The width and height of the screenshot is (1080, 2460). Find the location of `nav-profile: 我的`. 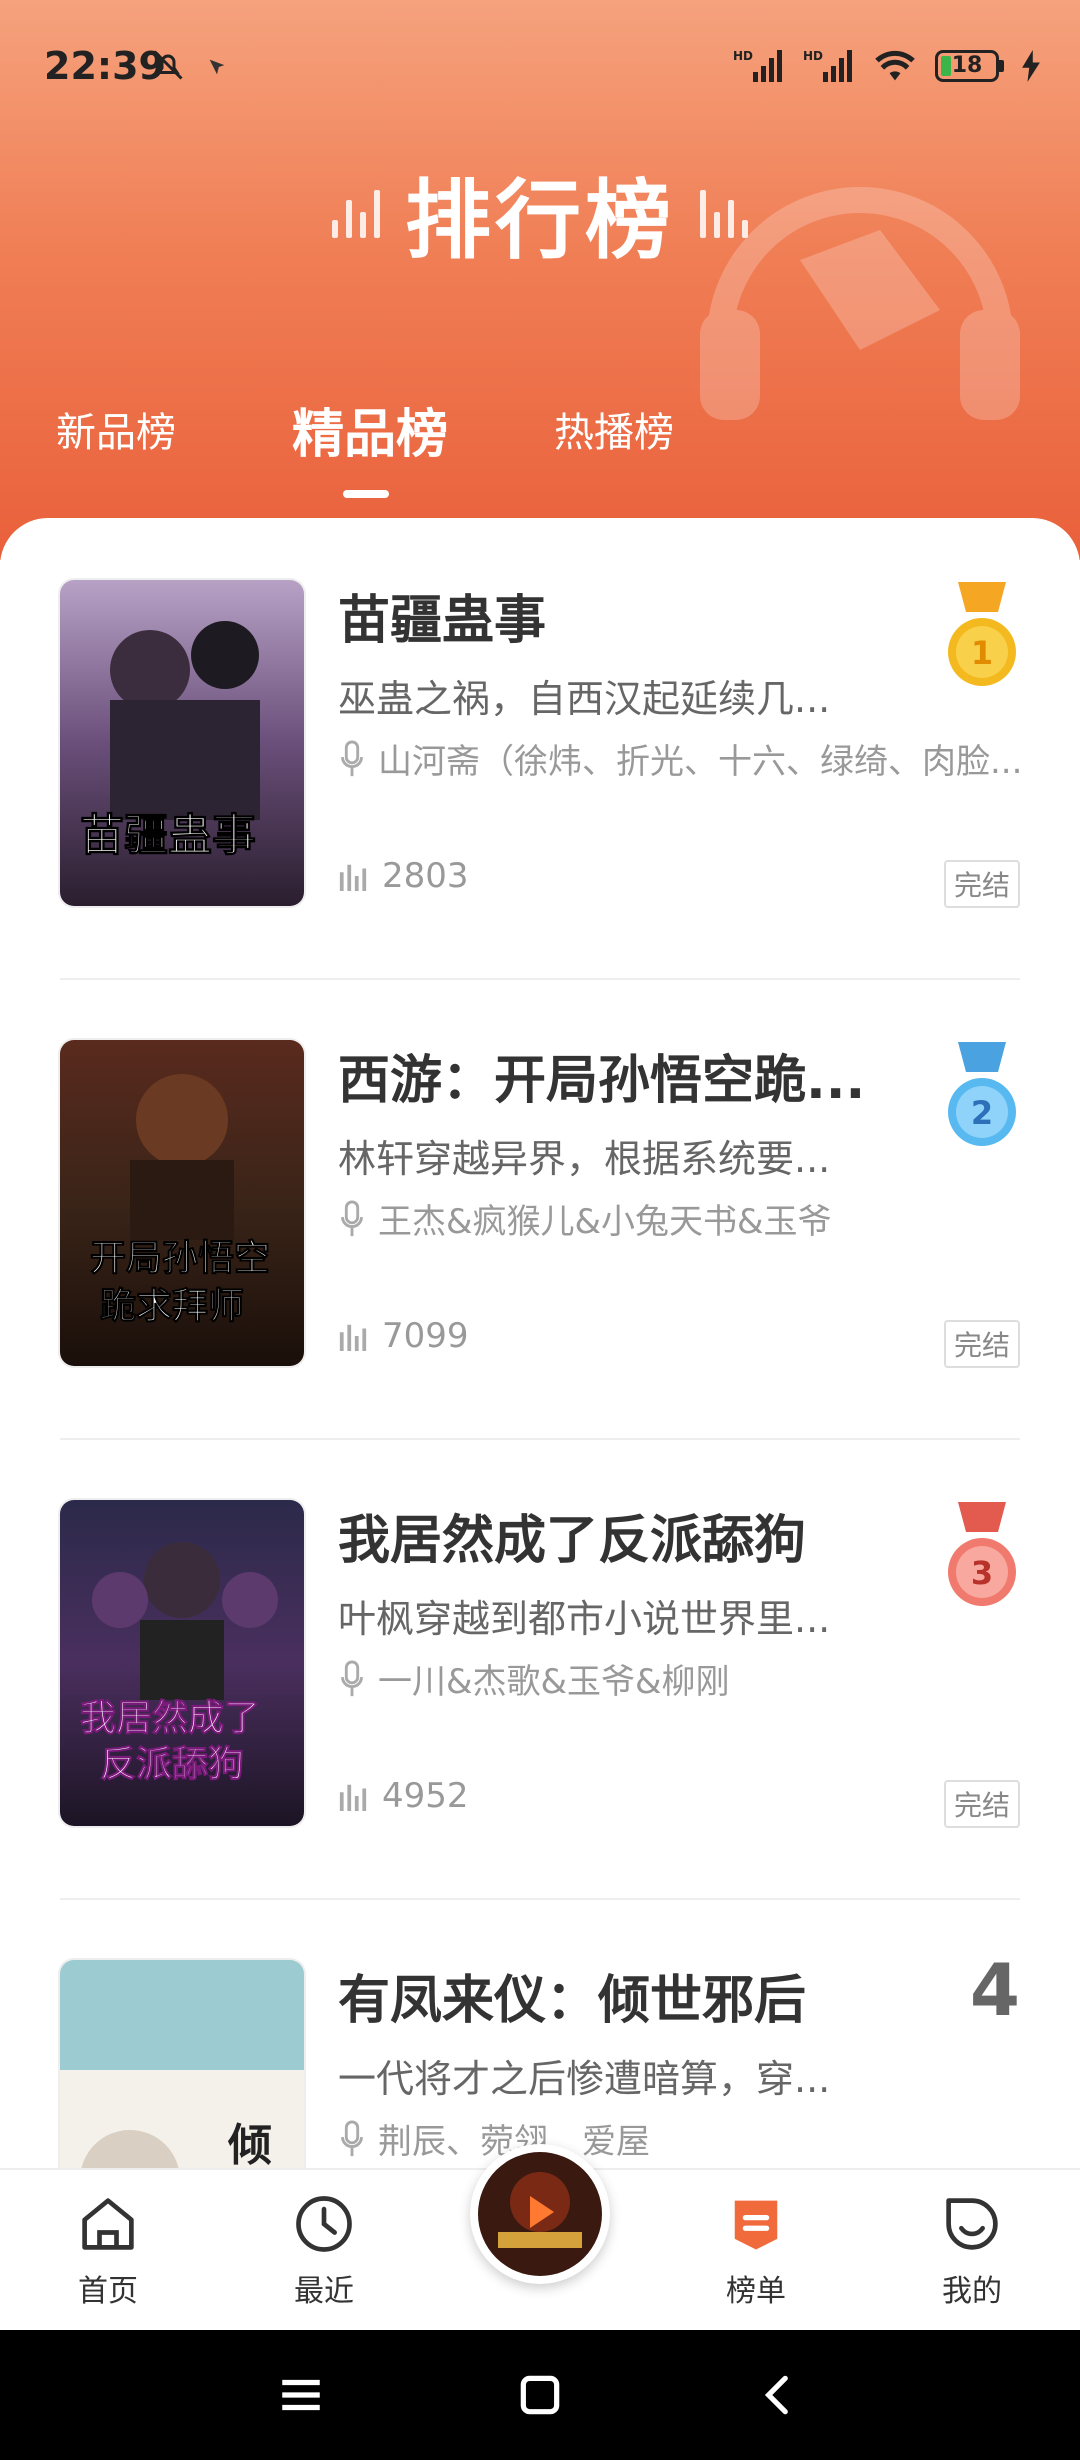

nav-profile: 我的 is located at coordinates (972, 2250).